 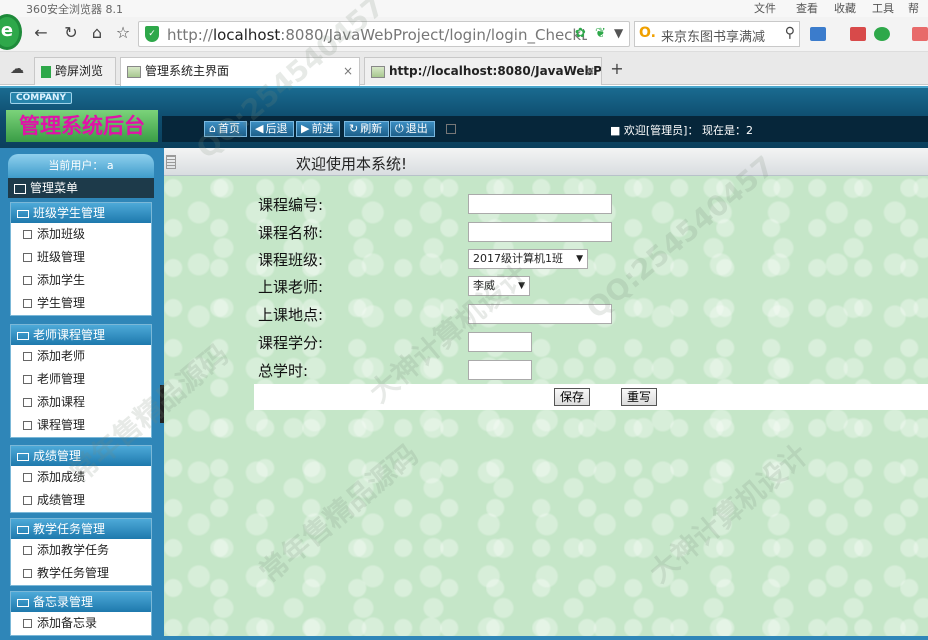 What do you see at coordinates (291, 287) in the screenshot?
I see `teacher-label: 上课老师:` at bounding box center [291, 287].